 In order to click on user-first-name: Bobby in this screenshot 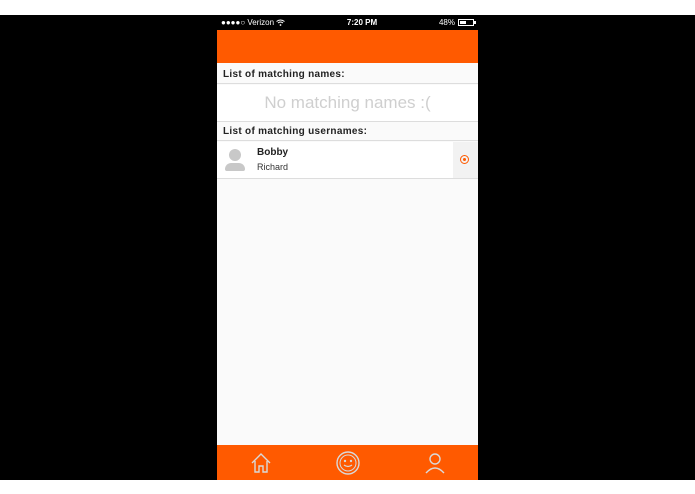, I will do `click(273, 152)`.